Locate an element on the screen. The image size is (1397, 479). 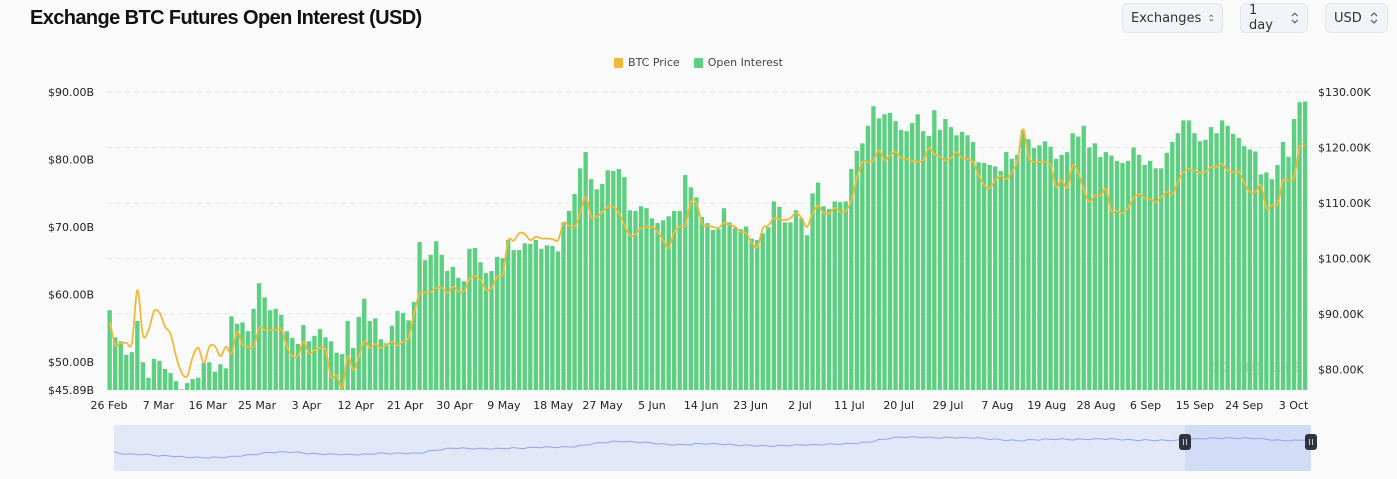
navigator-right-handle is located at coordinates (1311, 442).